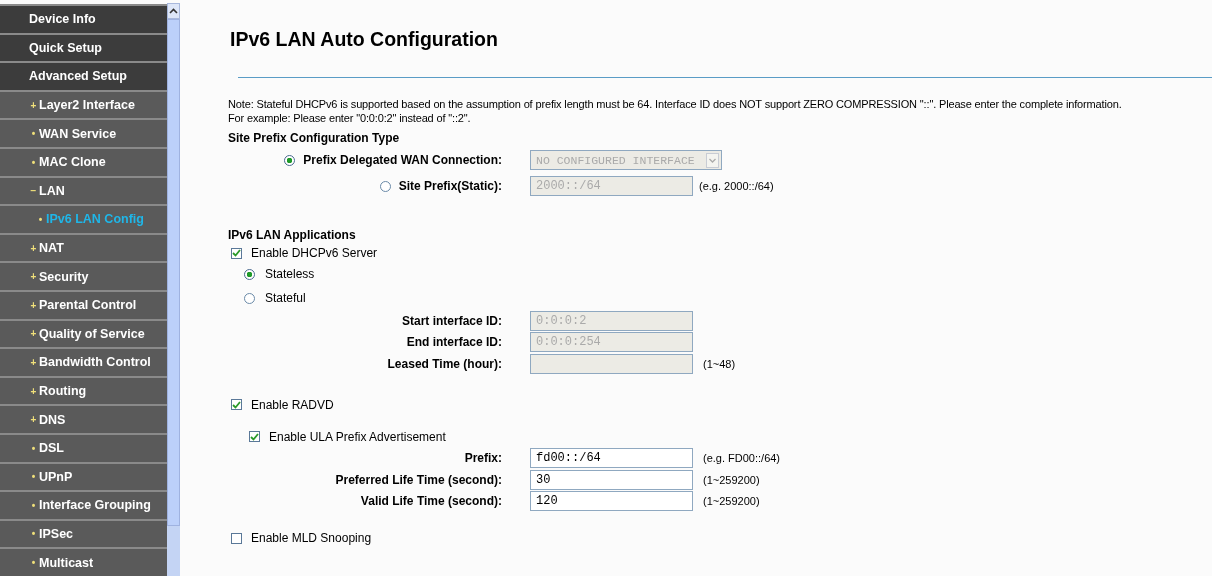 The width and height of the screenshot is (1212, 576). I want to click on sidebar-item: • WAN Service, so click(83, 132).